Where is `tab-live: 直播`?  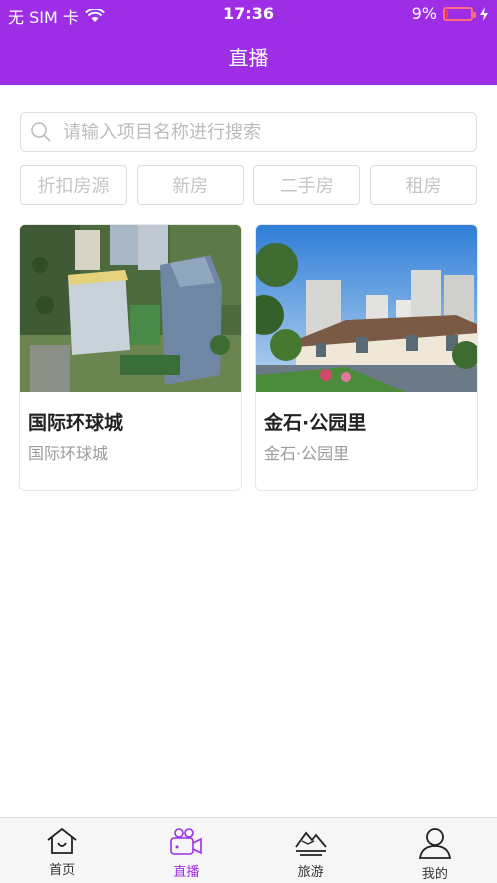 tab-live: 直播 is located at coordinates (186, 850).